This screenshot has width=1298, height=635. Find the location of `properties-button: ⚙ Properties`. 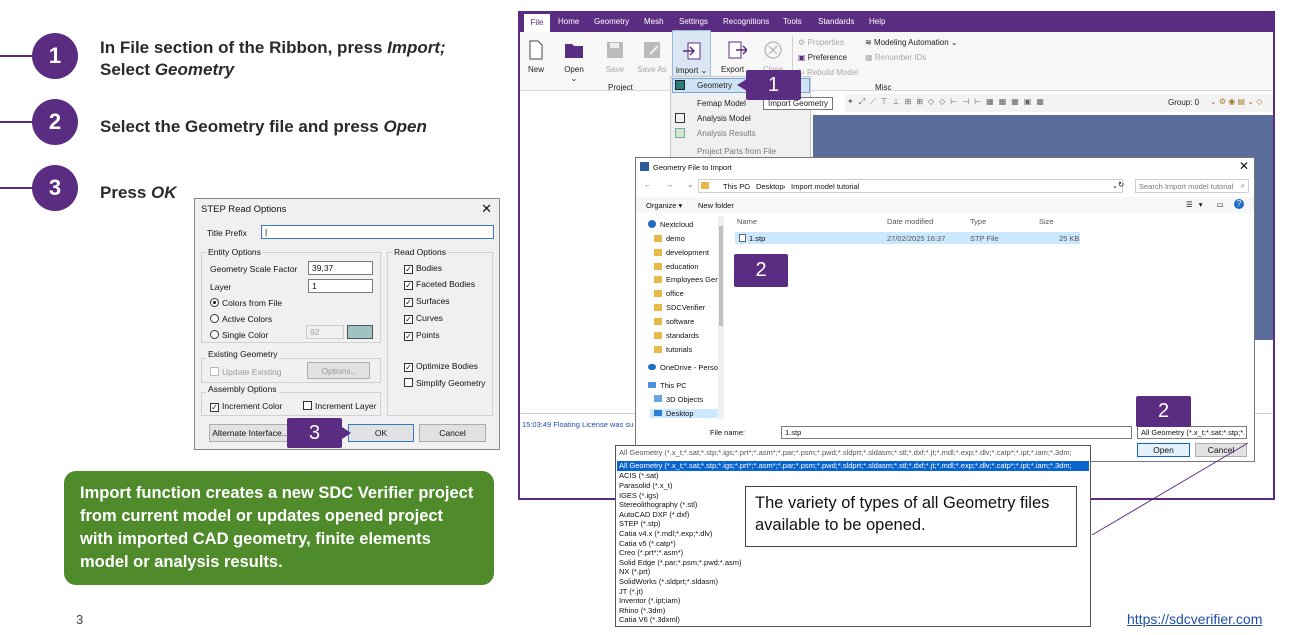

properties-button: ⚙ Properties is located at coordinates (821, 42).